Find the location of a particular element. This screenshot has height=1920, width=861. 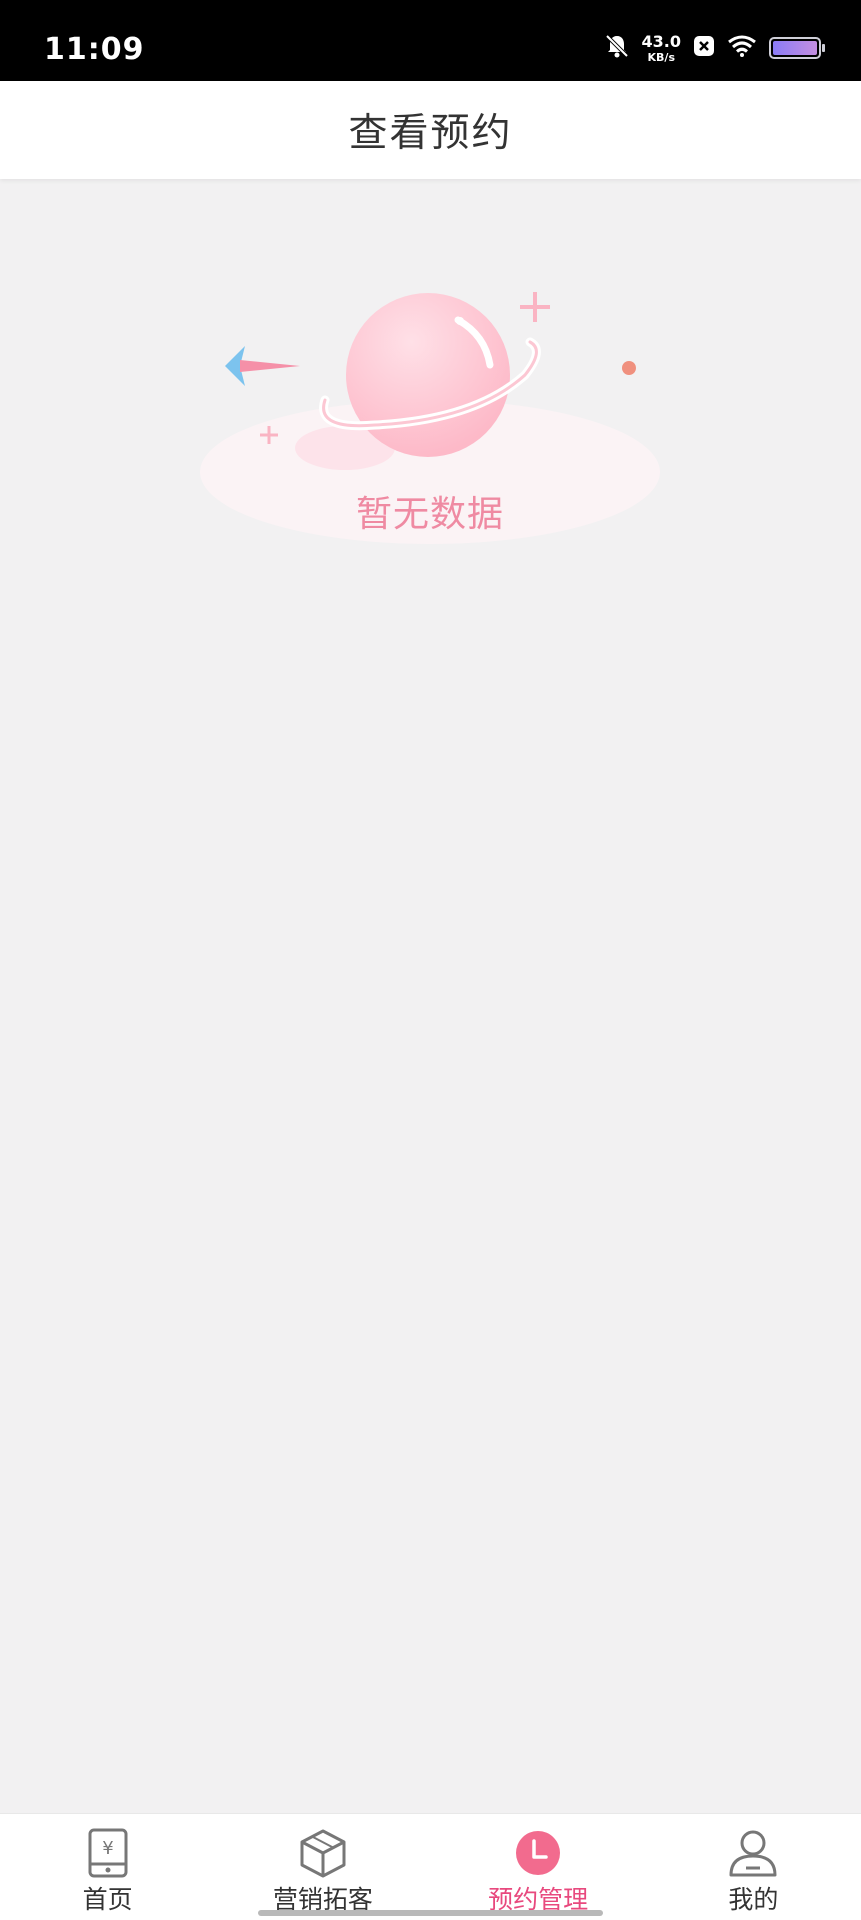

nav-label-mine: 我的 is located at coordinates (753, 1899).